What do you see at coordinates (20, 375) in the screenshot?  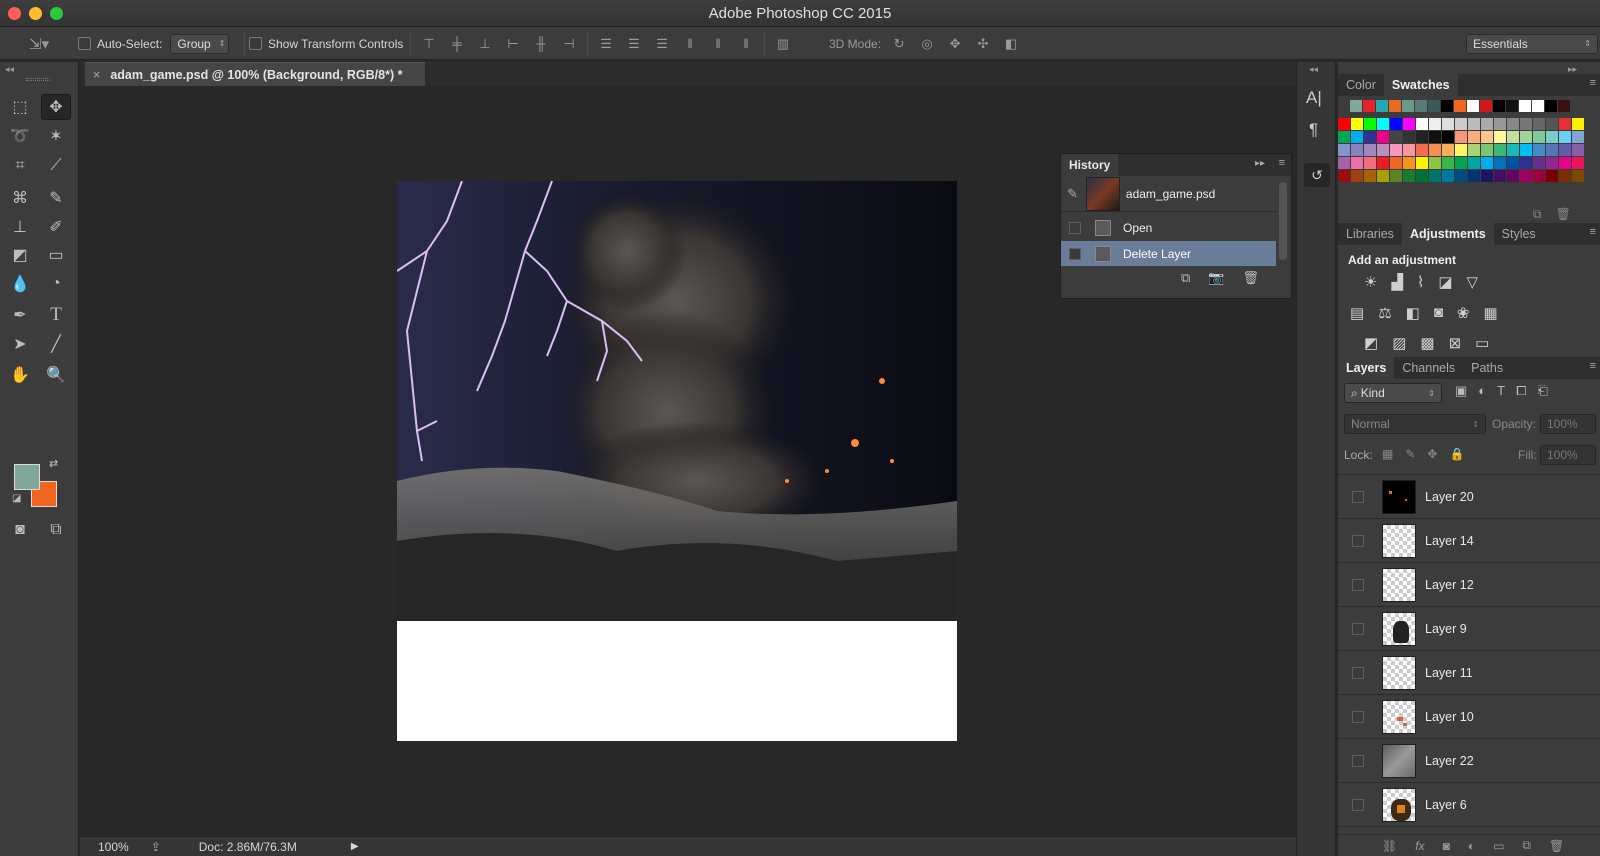 I see `hand-tool-icon: ✋` at bounding box center [20, 375].